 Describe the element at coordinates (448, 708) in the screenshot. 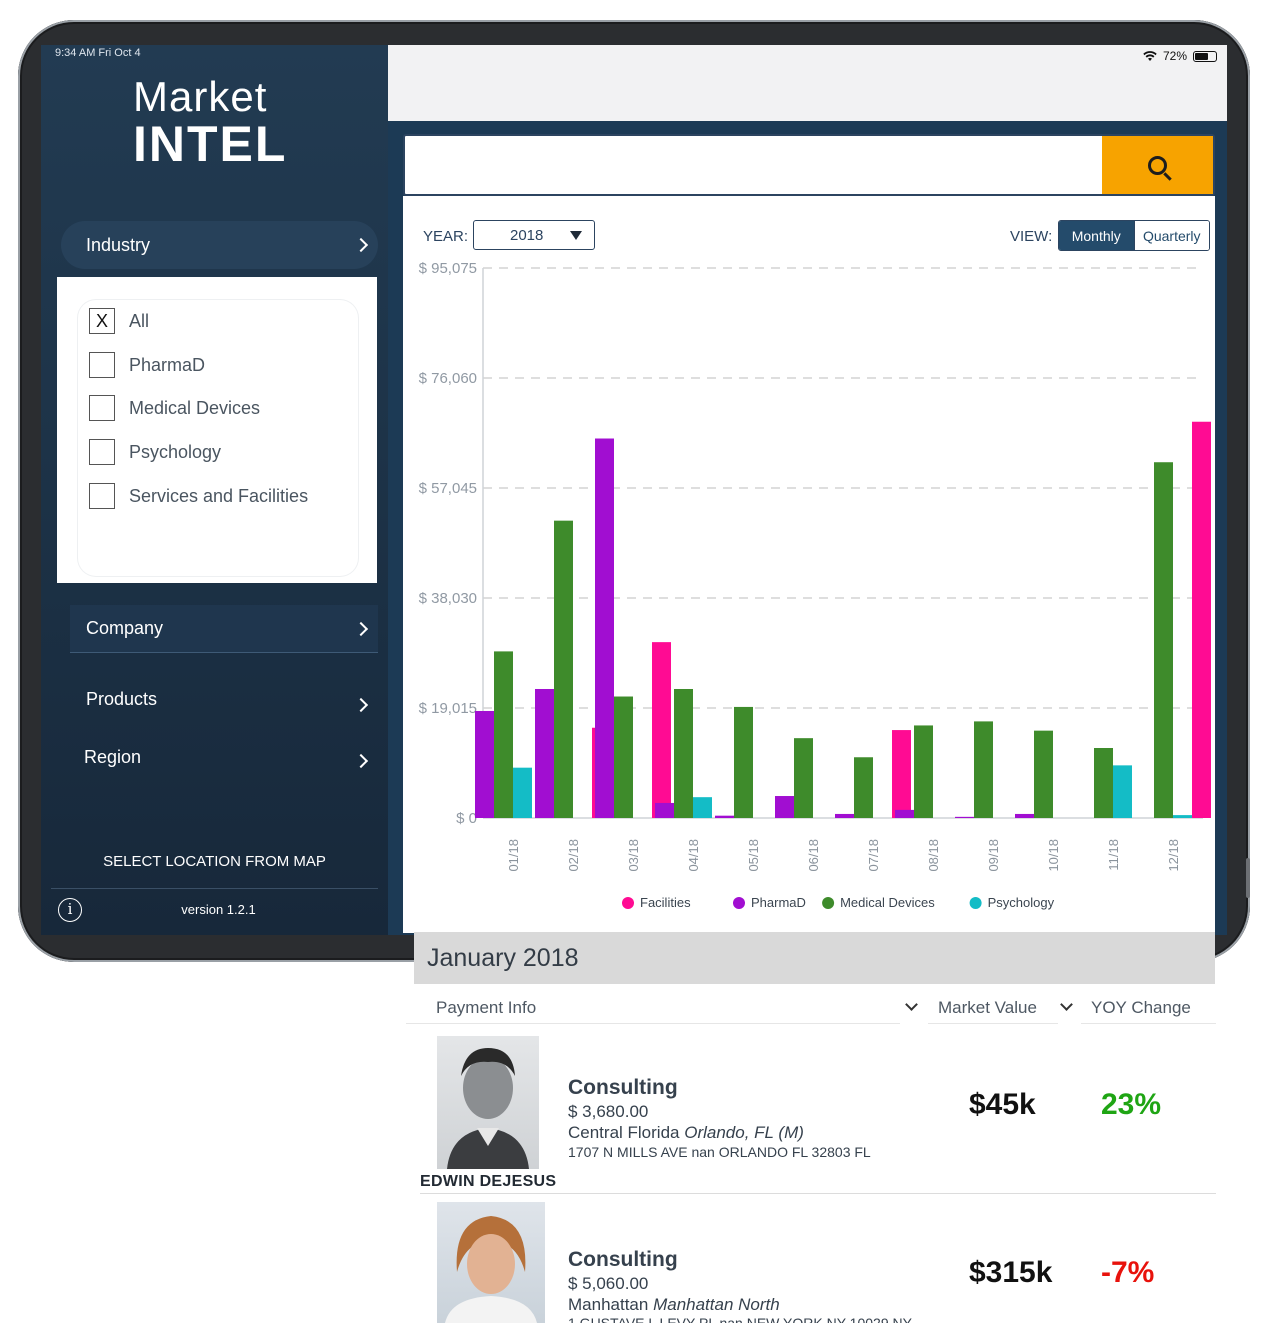

I see `y-tick-label: $ 19,015` at that location.